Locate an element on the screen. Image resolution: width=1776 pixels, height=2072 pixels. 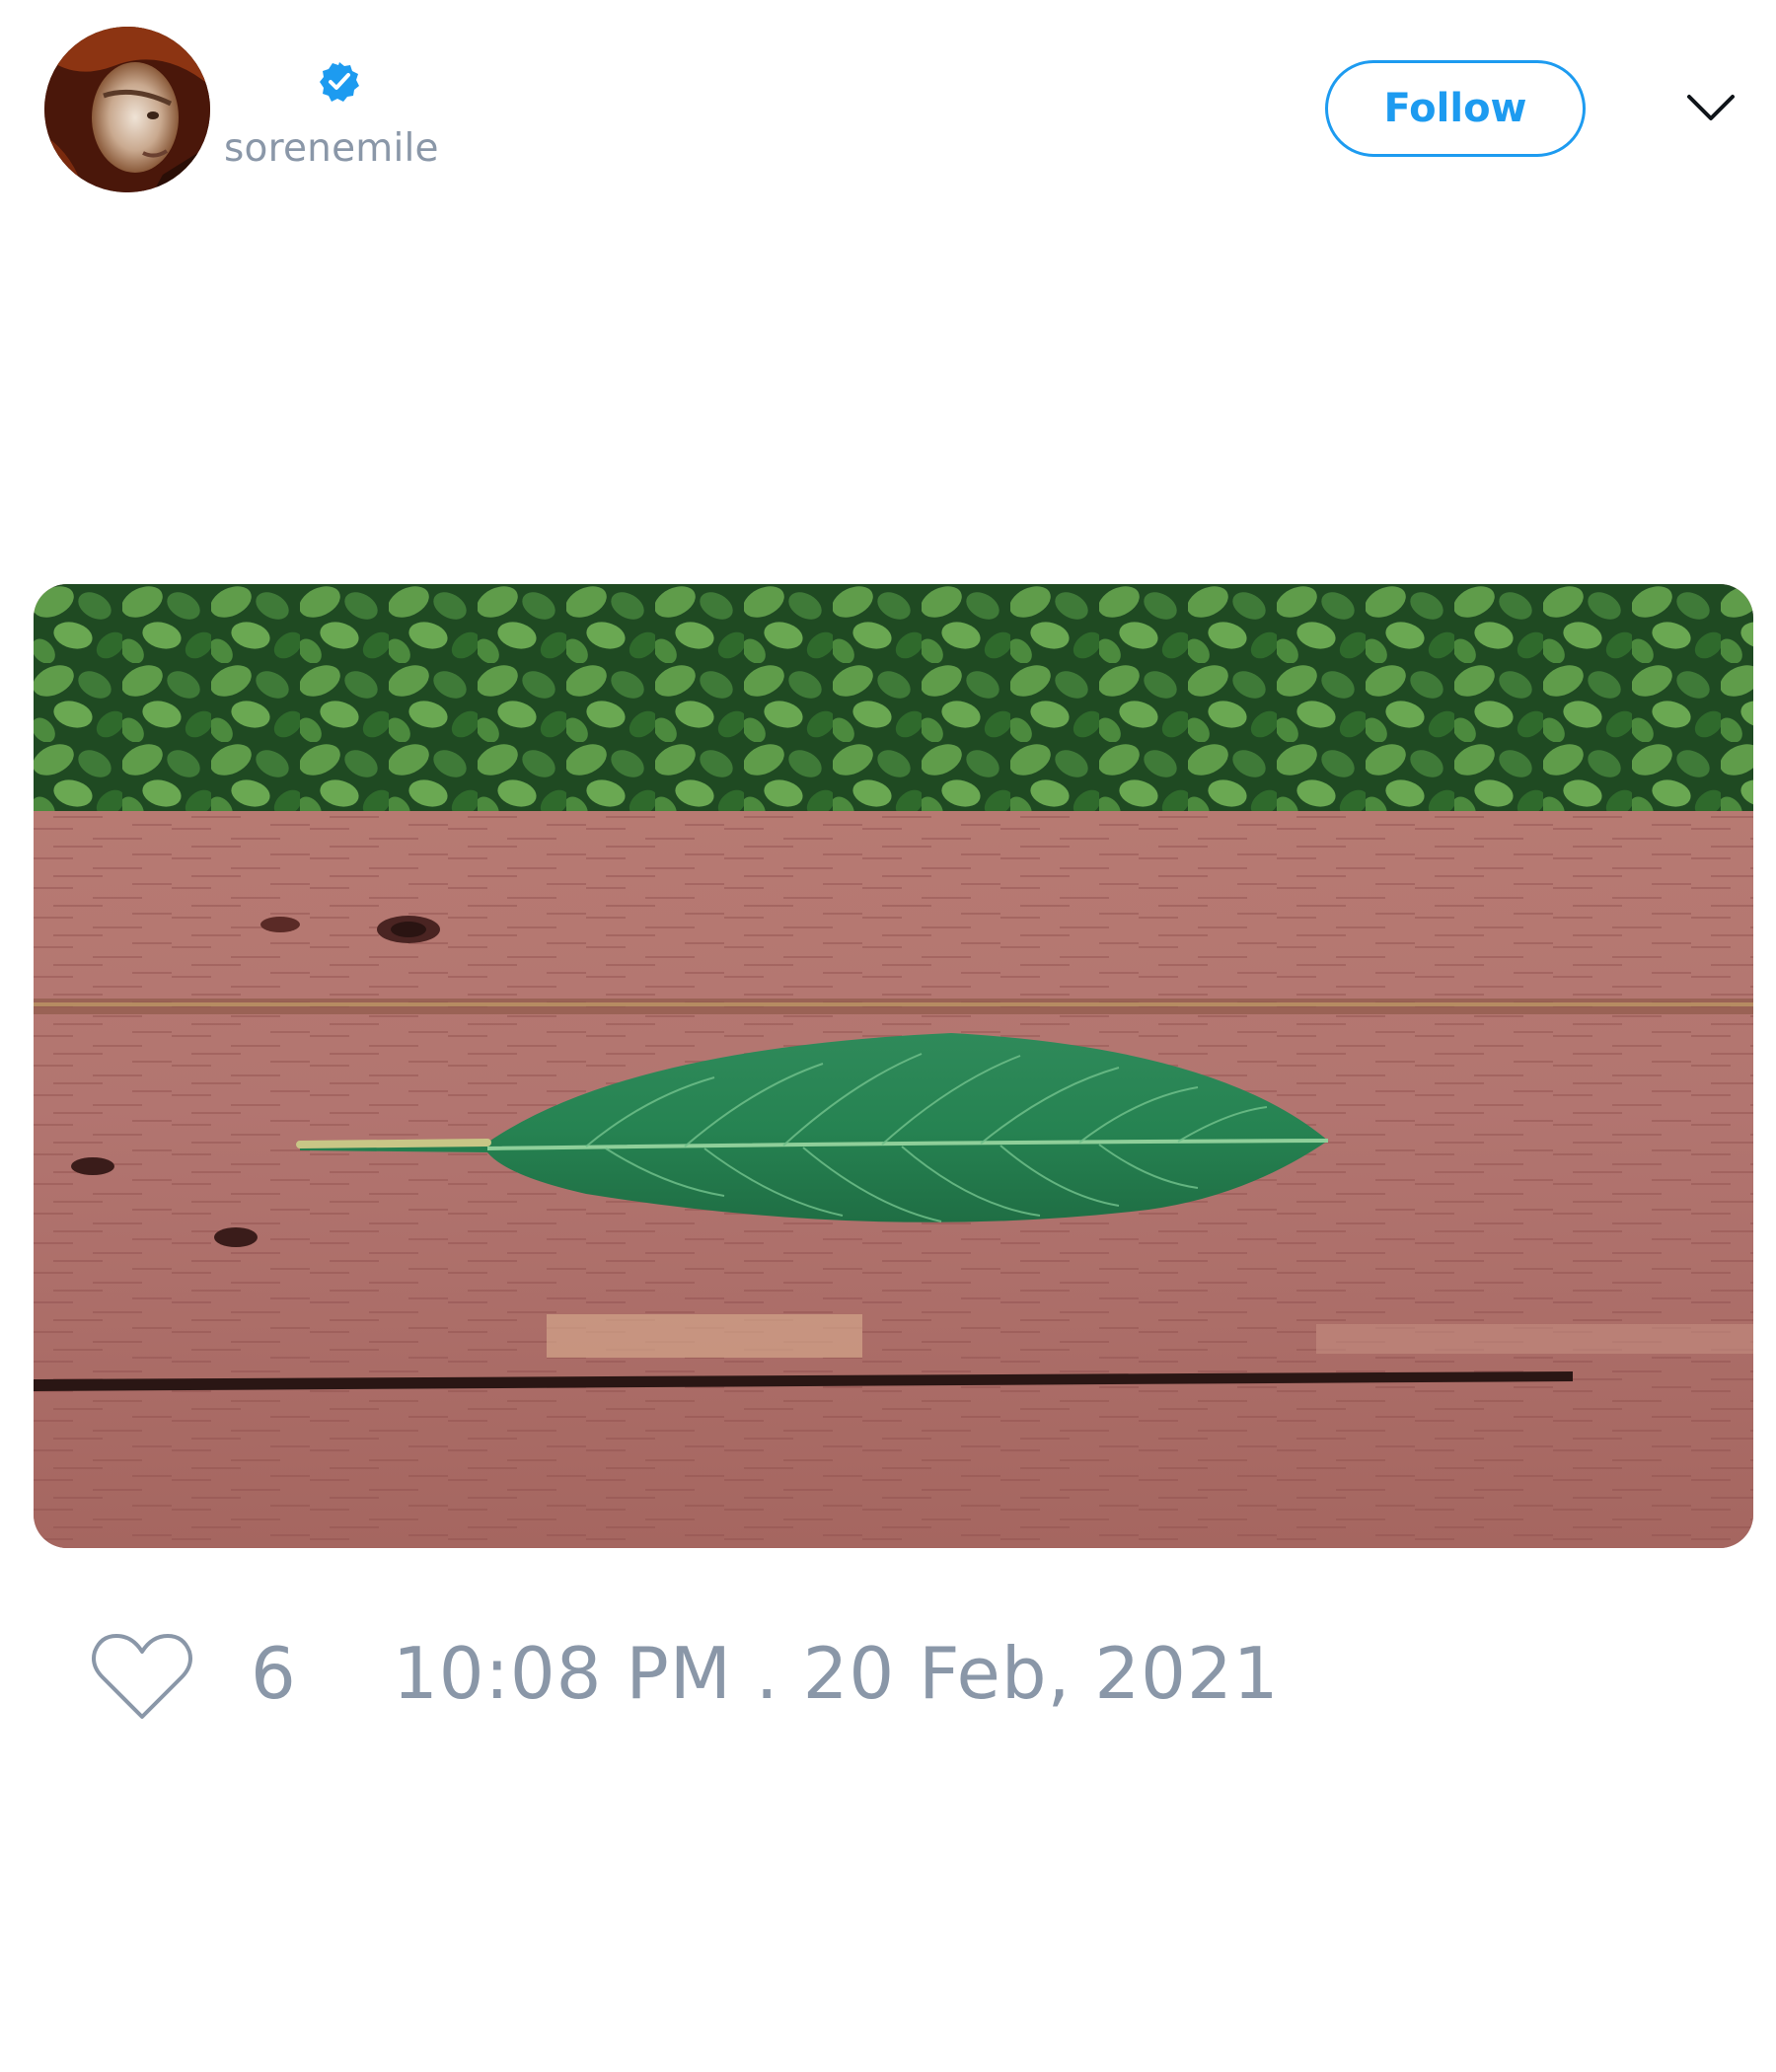
heart-outline-icon is located at coordinates (142, 1677).